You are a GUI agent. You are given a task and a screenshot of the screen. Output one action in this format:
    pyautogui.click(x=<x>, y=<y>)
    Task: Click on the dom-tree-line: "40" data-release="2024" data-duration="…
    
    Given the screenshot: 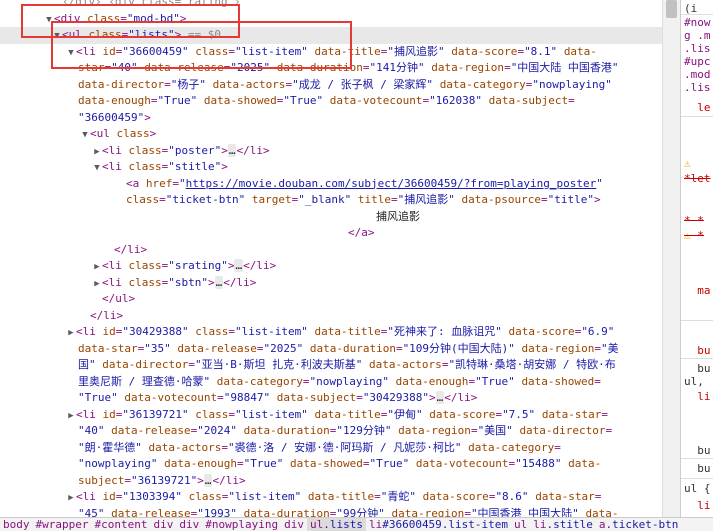 What is the action you would take?
    pyautogui.click(x=331, y=431)
    